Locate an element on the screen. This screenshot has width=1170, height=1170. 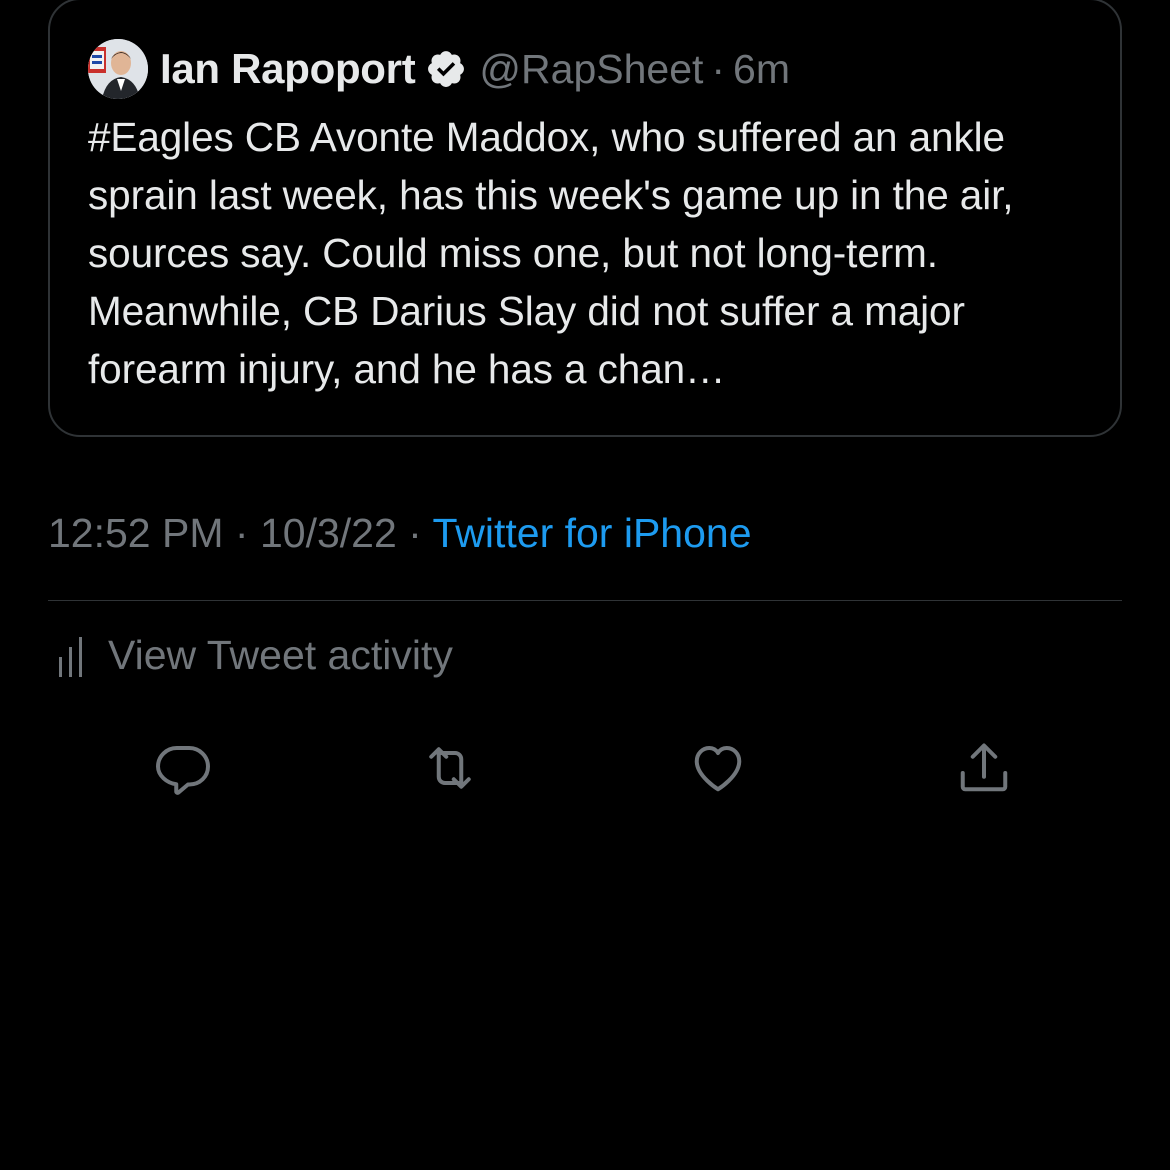
reply-button is located at coordinates (183, 768).